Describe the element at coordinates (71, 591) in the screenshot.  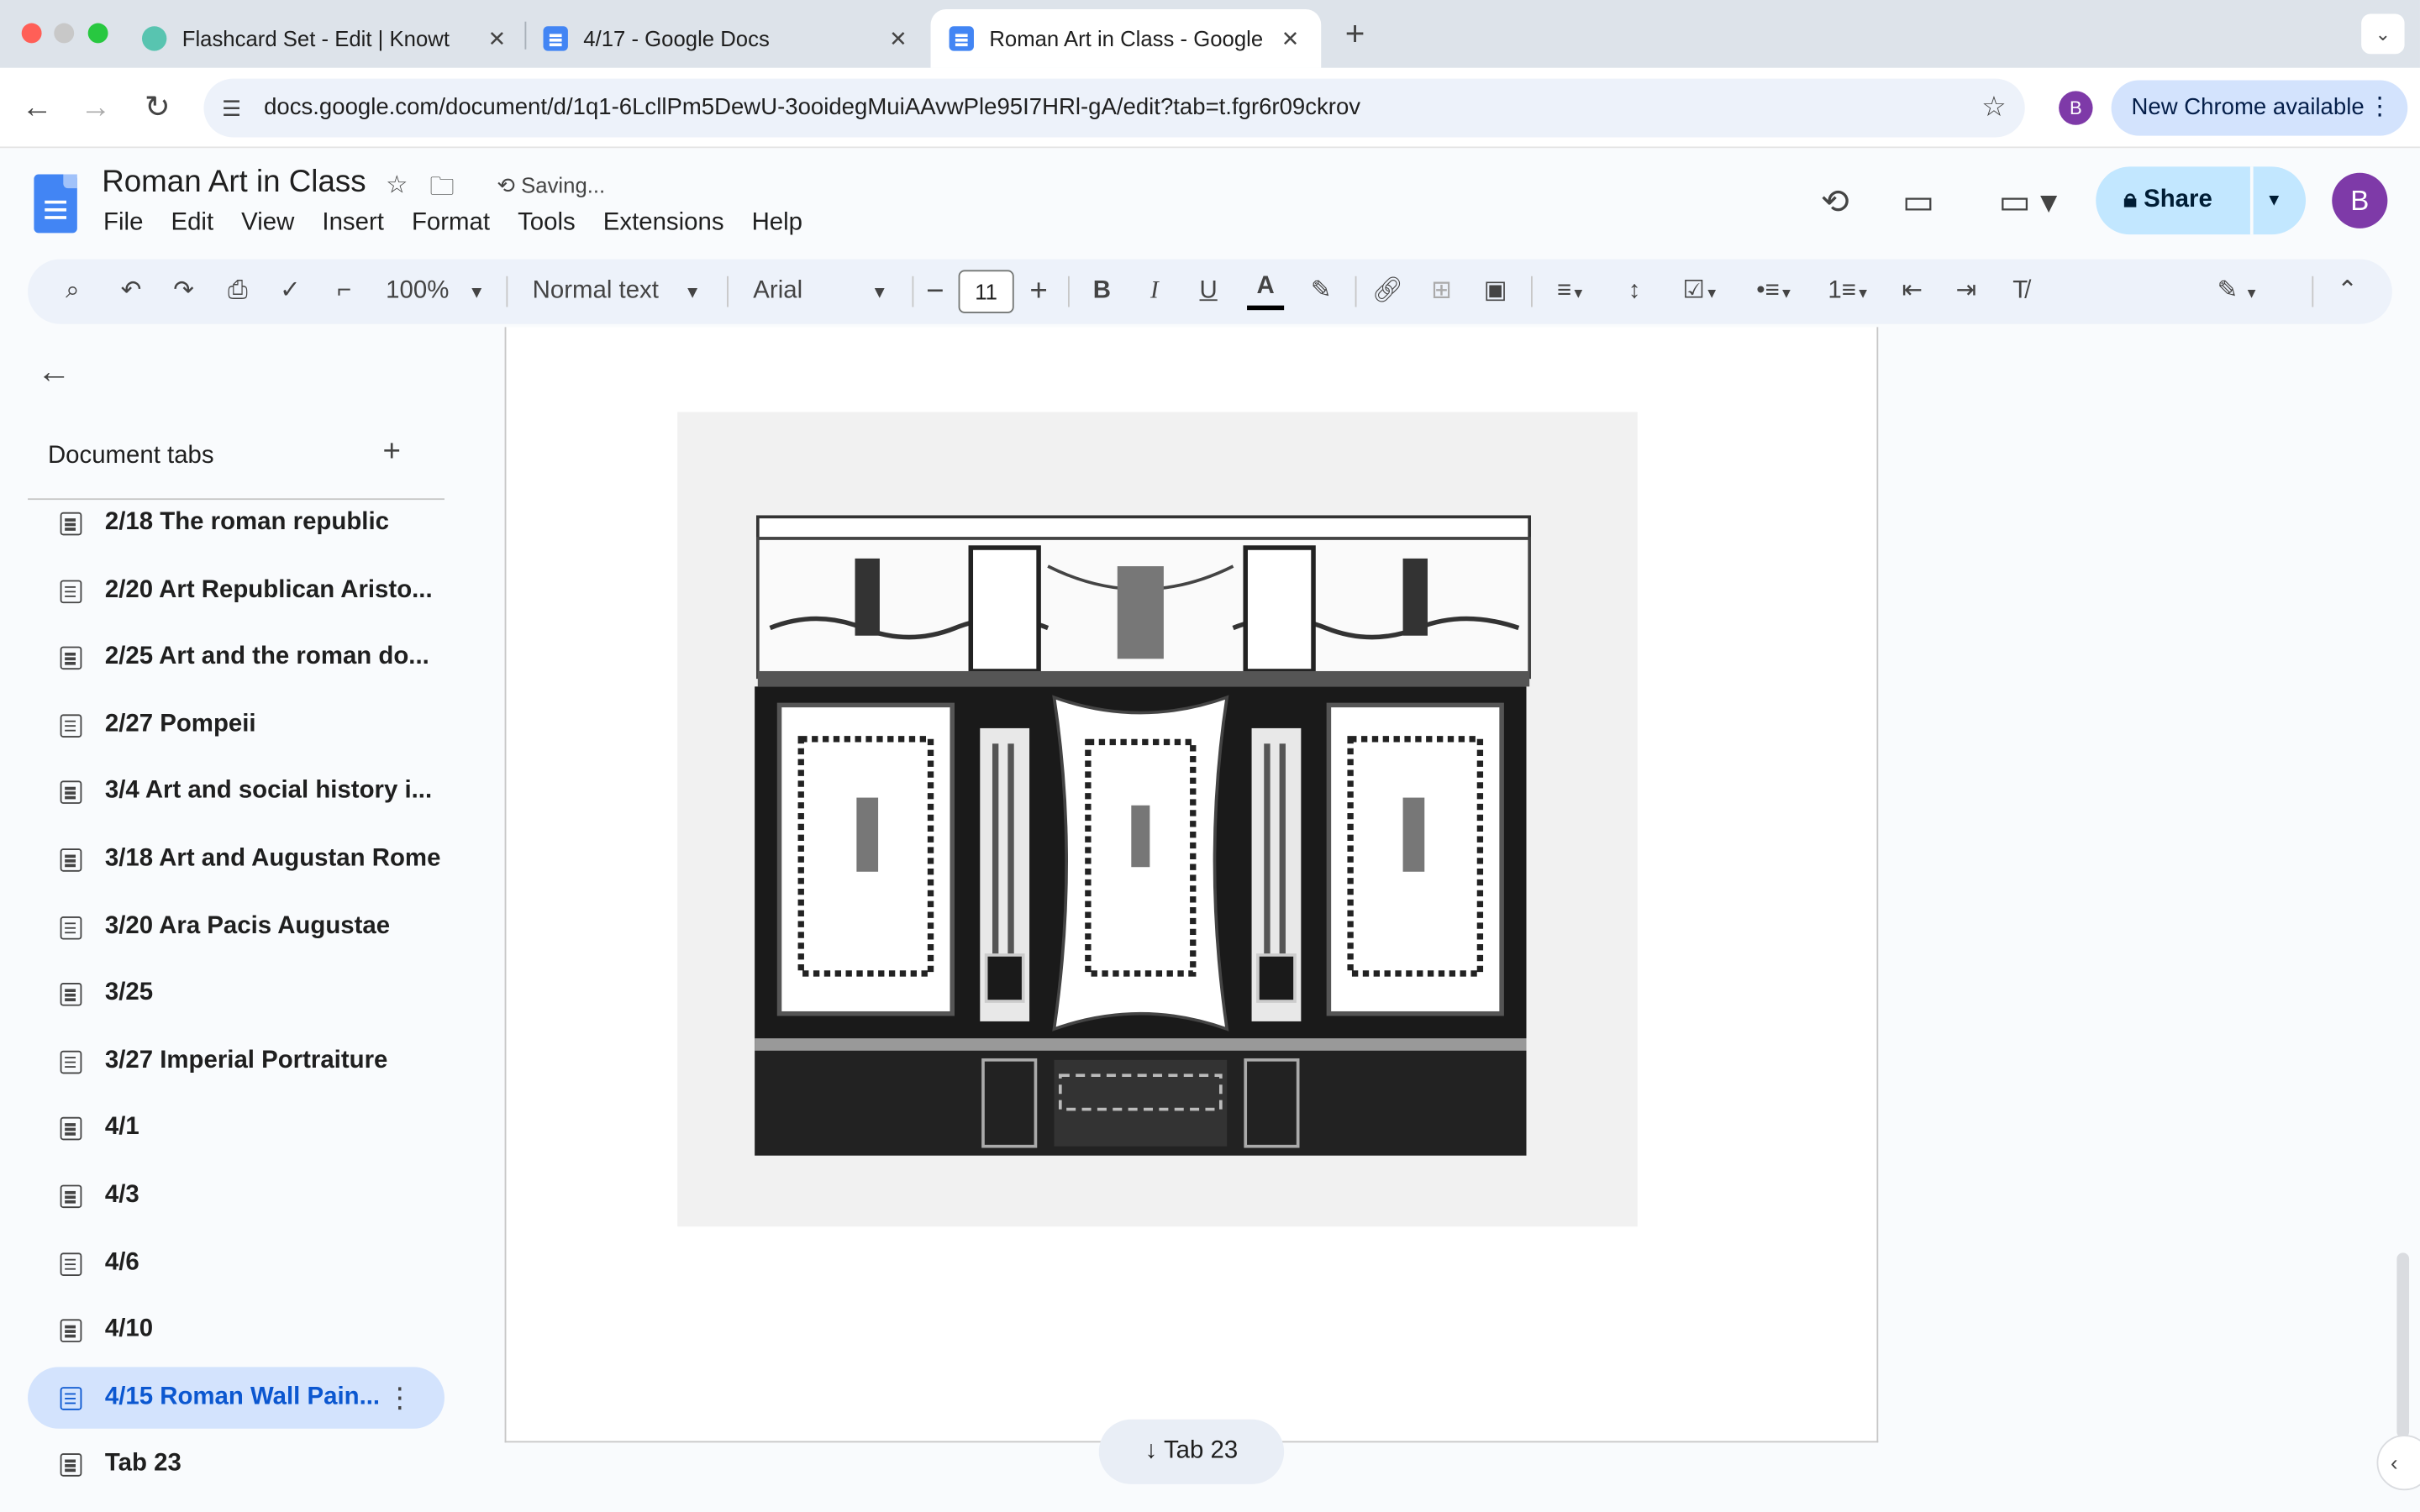
I see `document-tab-icon` at that location.